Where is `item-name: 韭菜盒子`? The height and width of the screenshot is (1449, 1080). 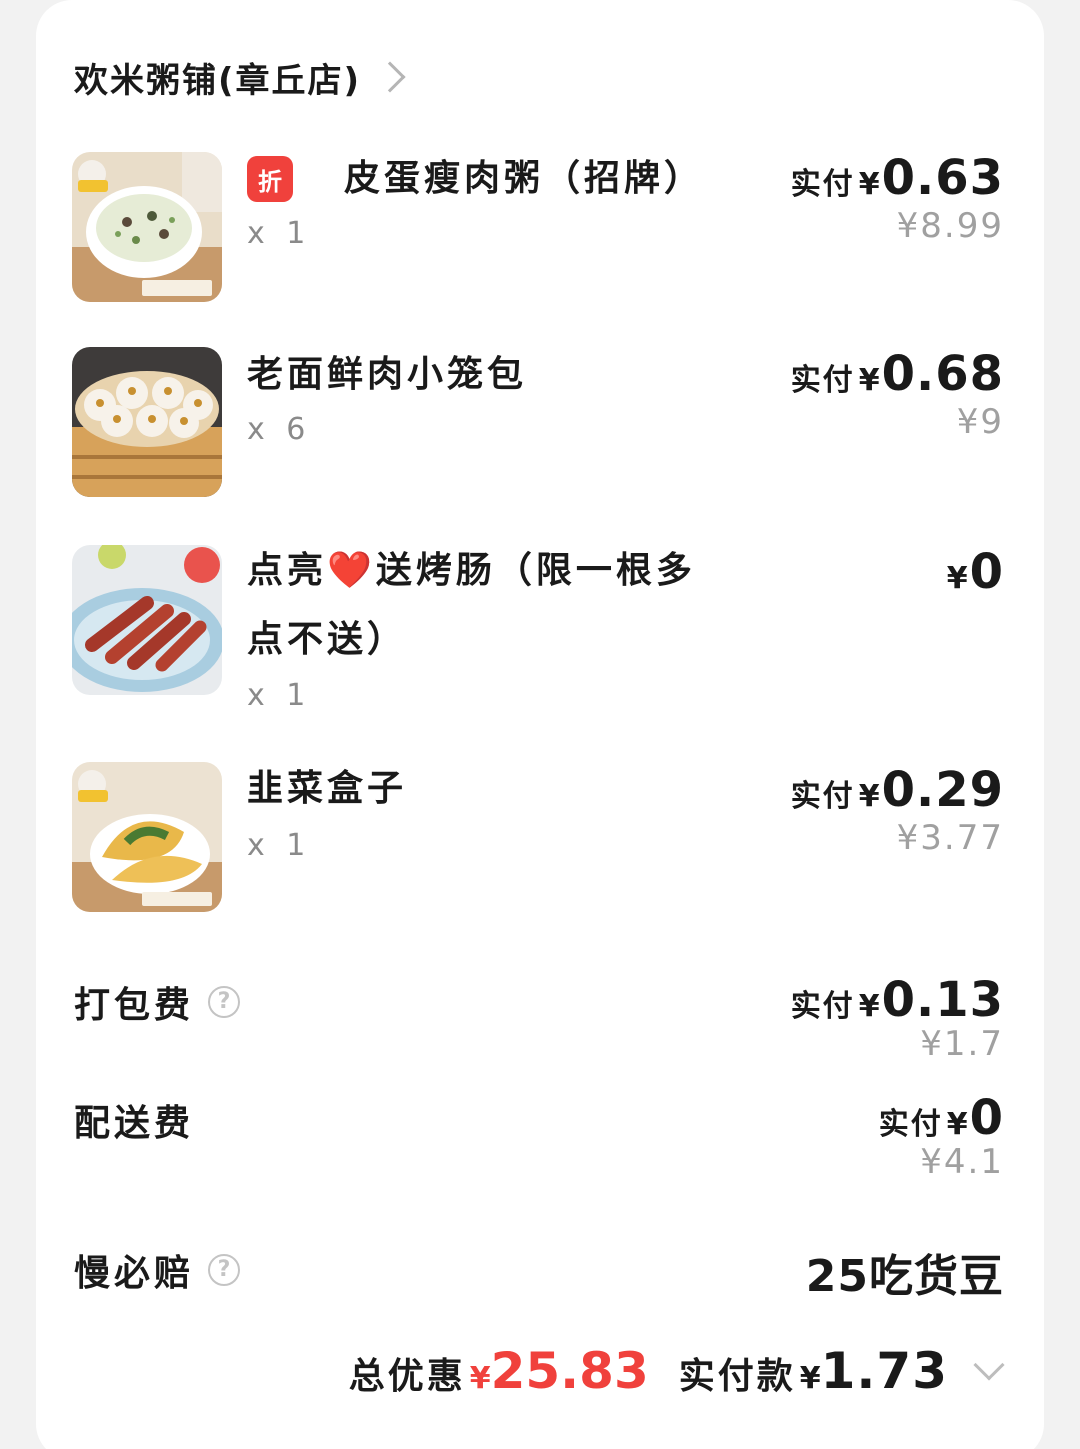
item-name: 韭菜盒子 is located at coordinates (327, 788).